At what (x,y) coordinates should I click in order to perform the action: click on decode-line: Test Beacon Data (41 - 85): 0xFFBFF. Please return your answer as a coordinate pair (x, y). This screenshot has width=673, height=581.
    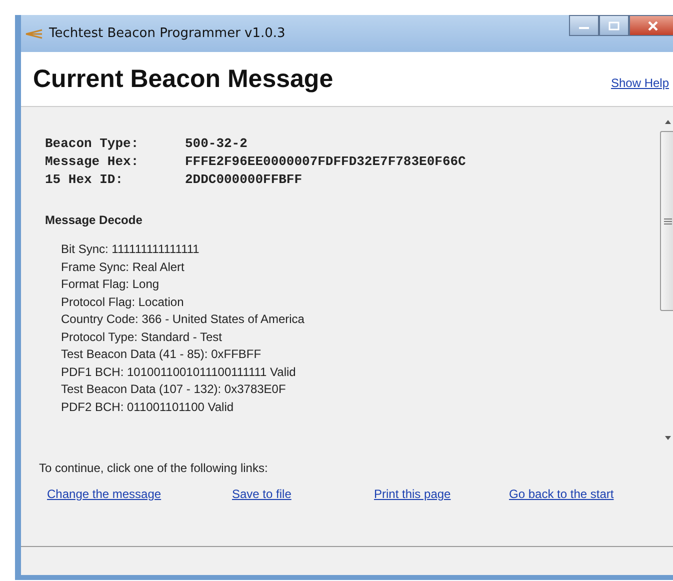
    Looking at the image, I should click on (161, 354).